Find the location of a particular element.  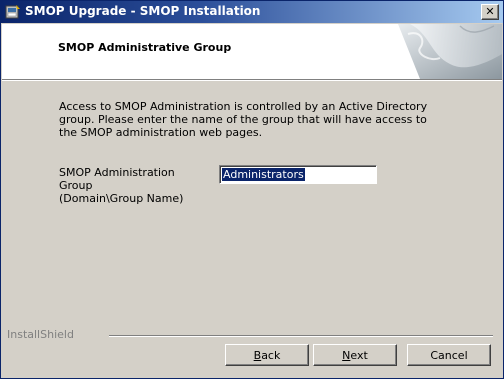

cancel-button: Cancel is located at coordinates (449, 355).